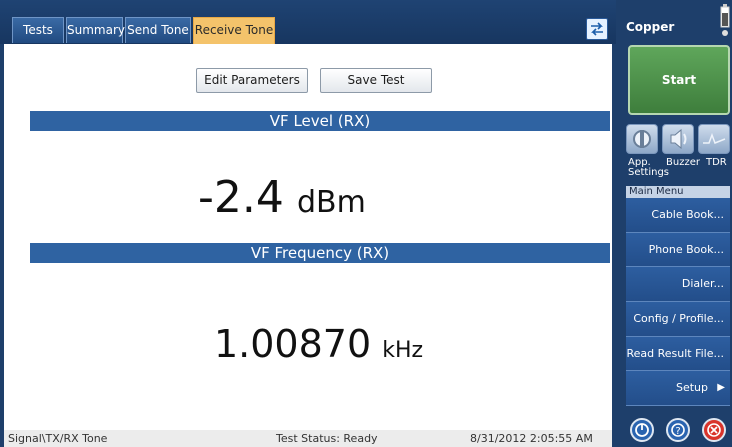  I want to click on close-icon, so click(714, 430).